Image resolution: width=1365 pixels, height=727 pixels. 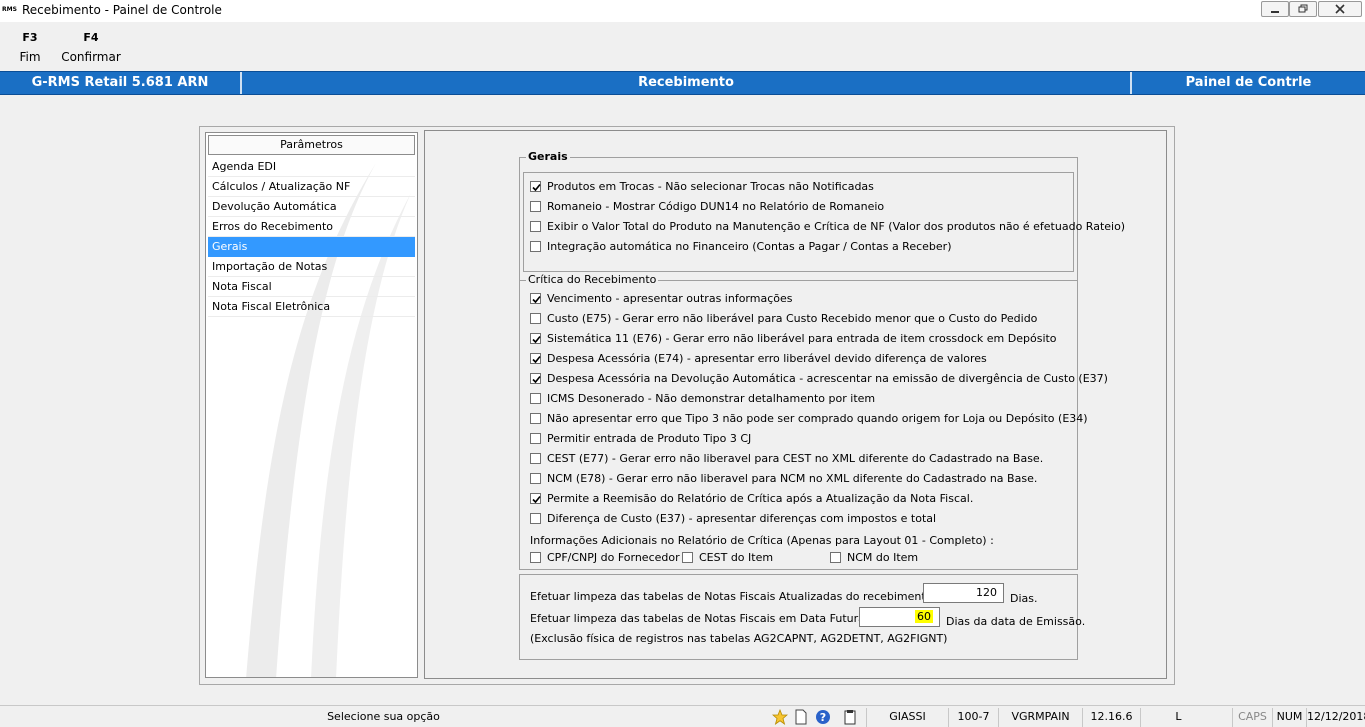 I want to click on params-item-erros: Erros do Recebimento, so click(x=311, y=227).